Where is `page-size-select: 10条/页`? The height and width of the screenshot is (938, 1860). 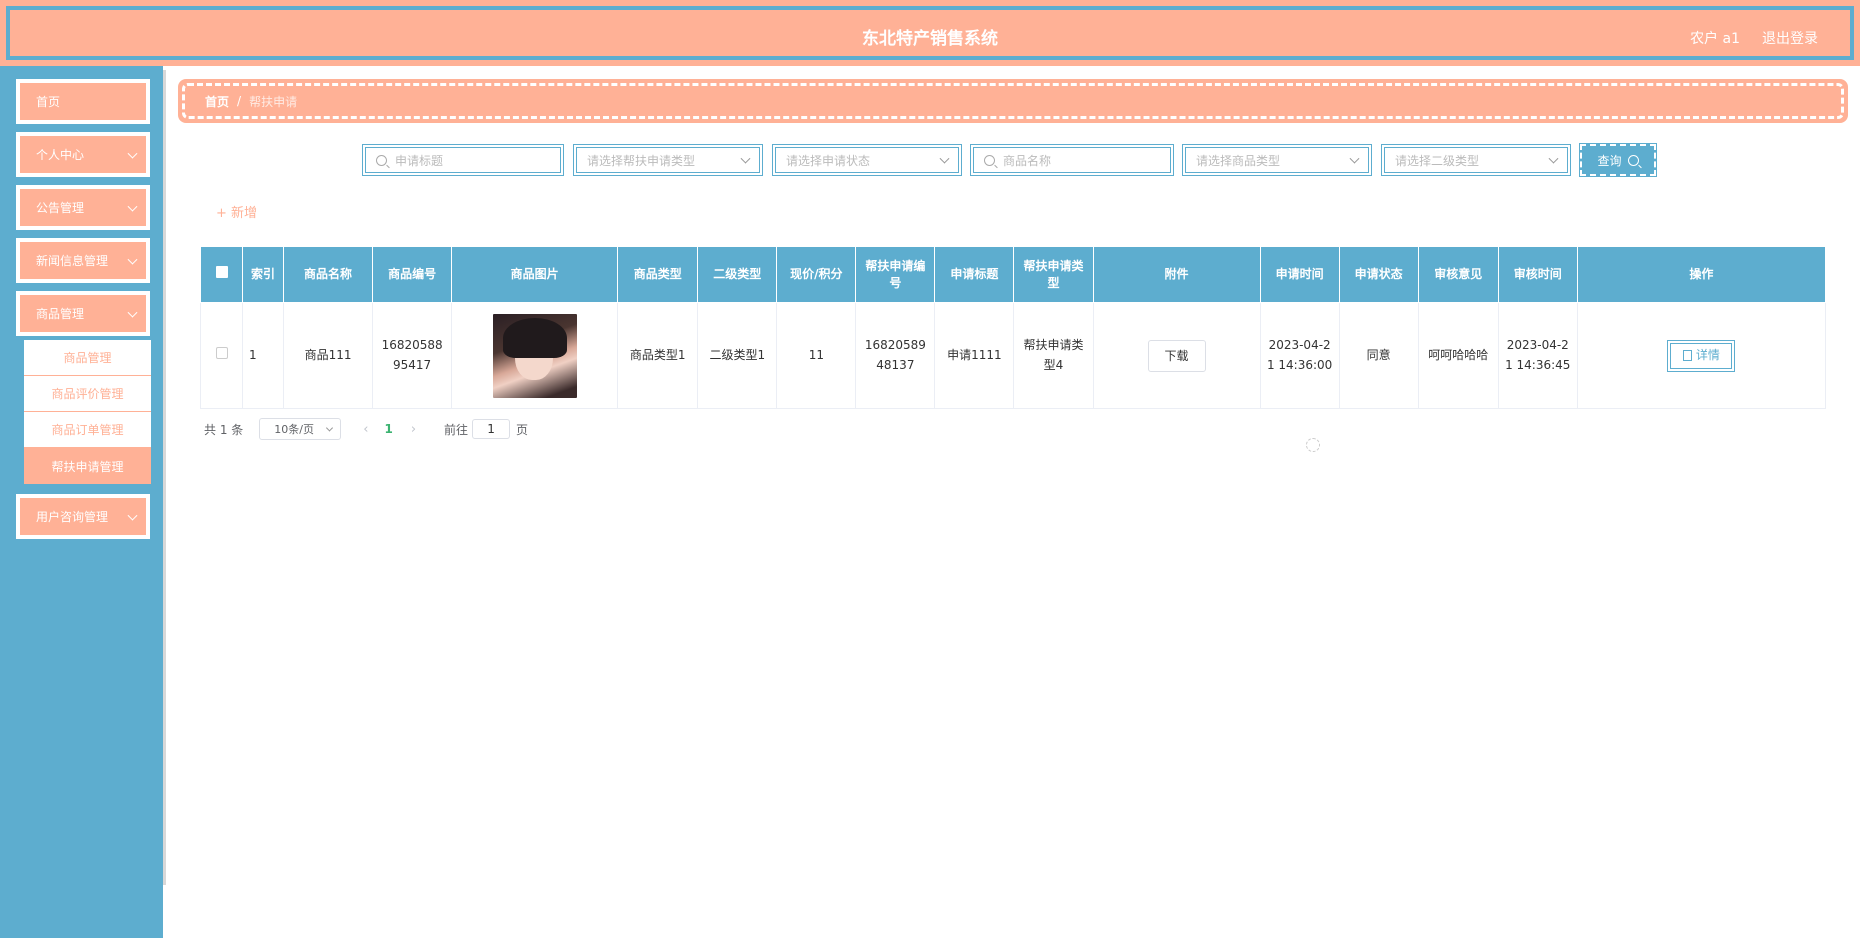
page-size-select: 10条/页 is located at coordinates (300, 429).